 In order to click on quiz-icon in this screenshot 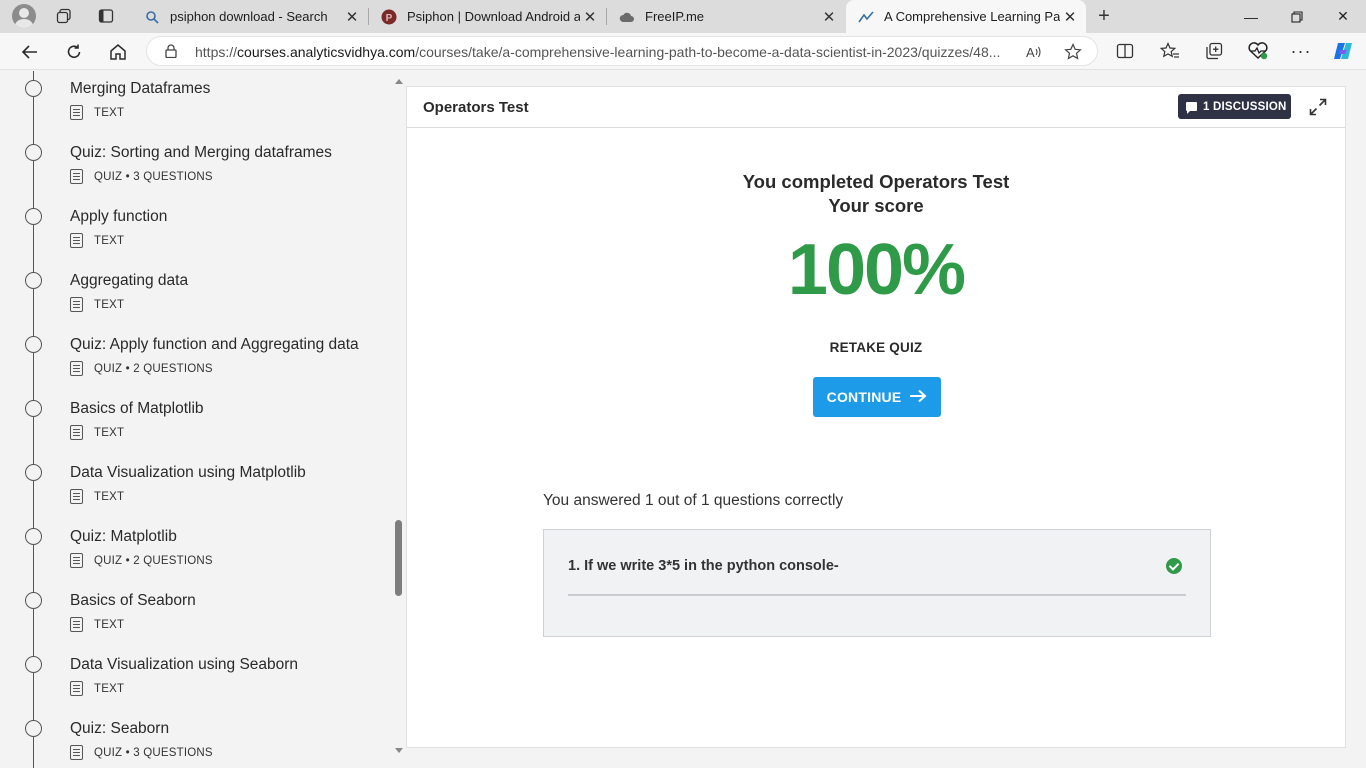, I will do `click(76, 752)`.